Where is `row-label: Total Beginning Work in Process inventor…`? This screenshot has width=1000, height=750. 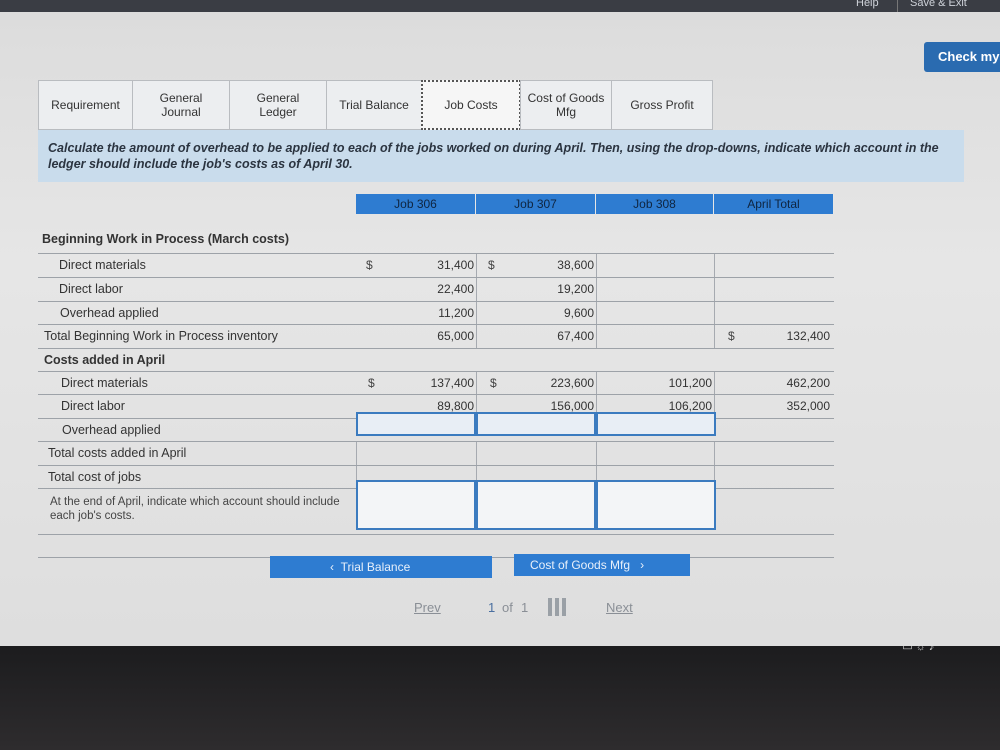
row-label: Total Beginning Work in Process inventor… is located at coordinates (161, 336).